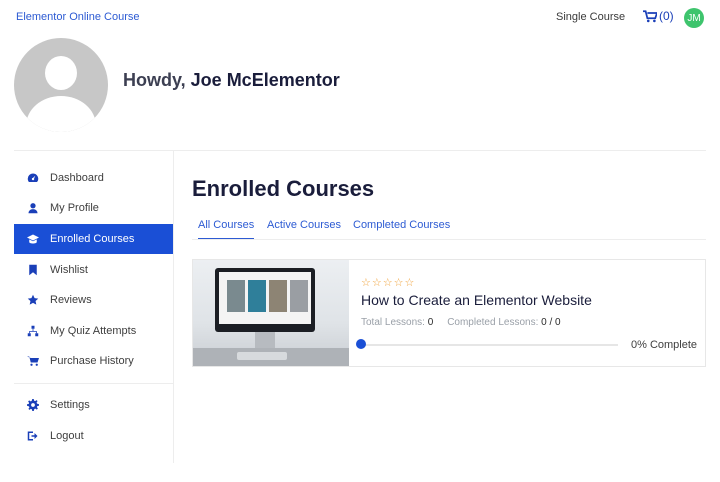 Image resolution: width=720 pixels, height=482 pixels. What do you see at coordinates (61, 114) in the screenshot?
I see `avatar-body-shape` at bounding box center [61, 114].